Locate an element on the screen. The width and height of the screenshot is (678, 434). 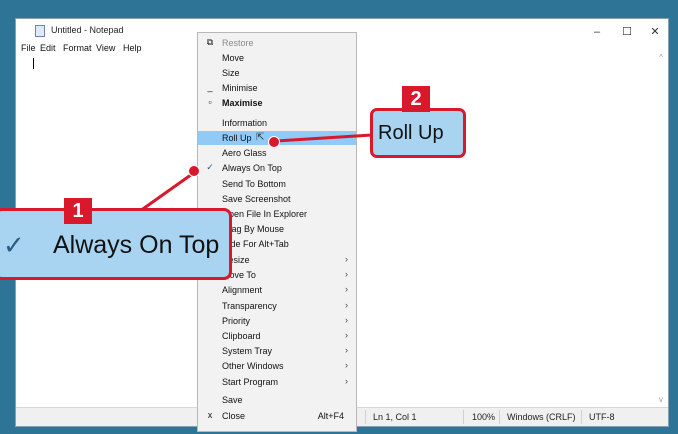
callout-1-dot is located at coordinates (194, 171).